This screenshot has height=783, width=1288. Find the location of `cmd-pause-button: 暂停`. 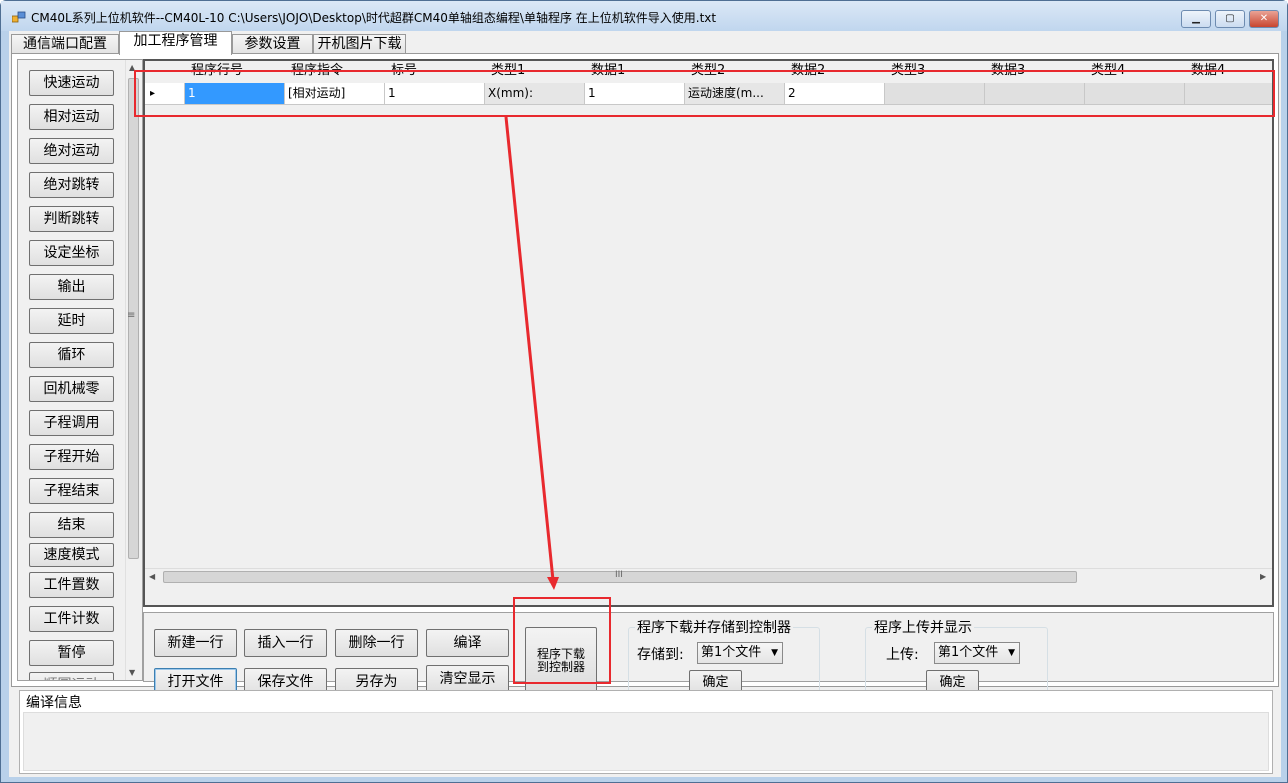

cmd-pause-button: 暂停 is located at coordinates (71, 653).